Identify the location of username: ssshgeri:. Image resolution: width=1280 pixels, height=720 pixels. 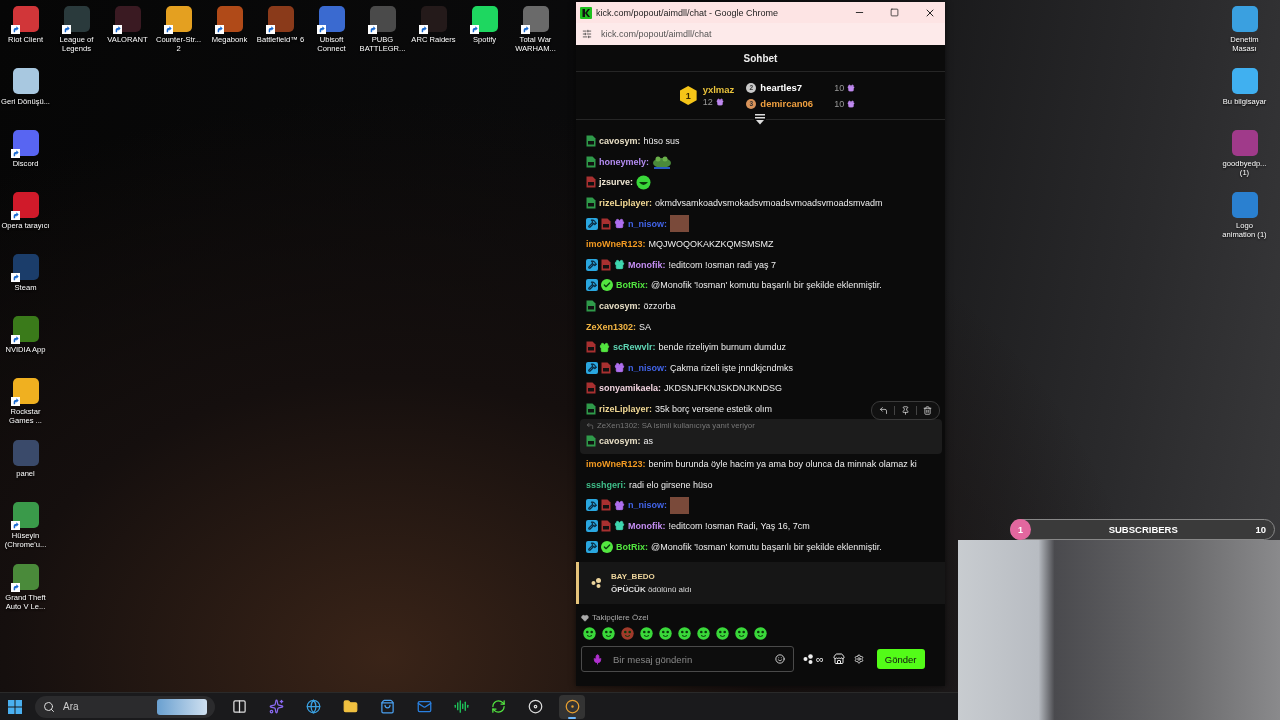
(606, 484).